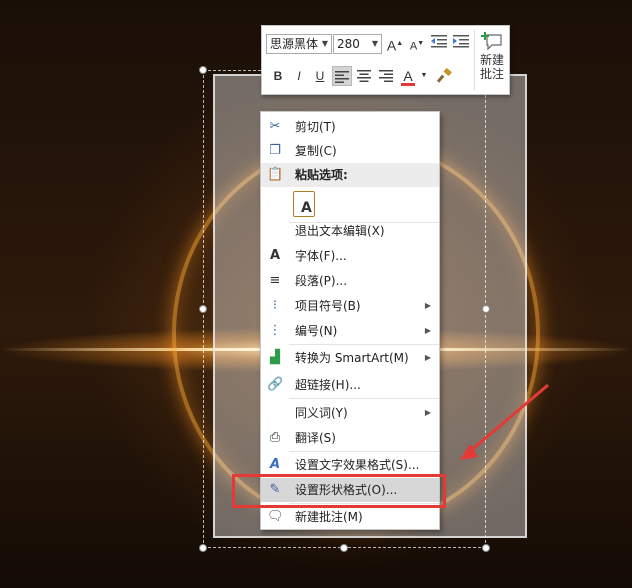 Image resolution: width=632 pixels, height=588 pixels. What do you see at coordinates (504, 421) in the screenshot?
I see `annotation-arrow-icon` at bounding box center [504, 421].